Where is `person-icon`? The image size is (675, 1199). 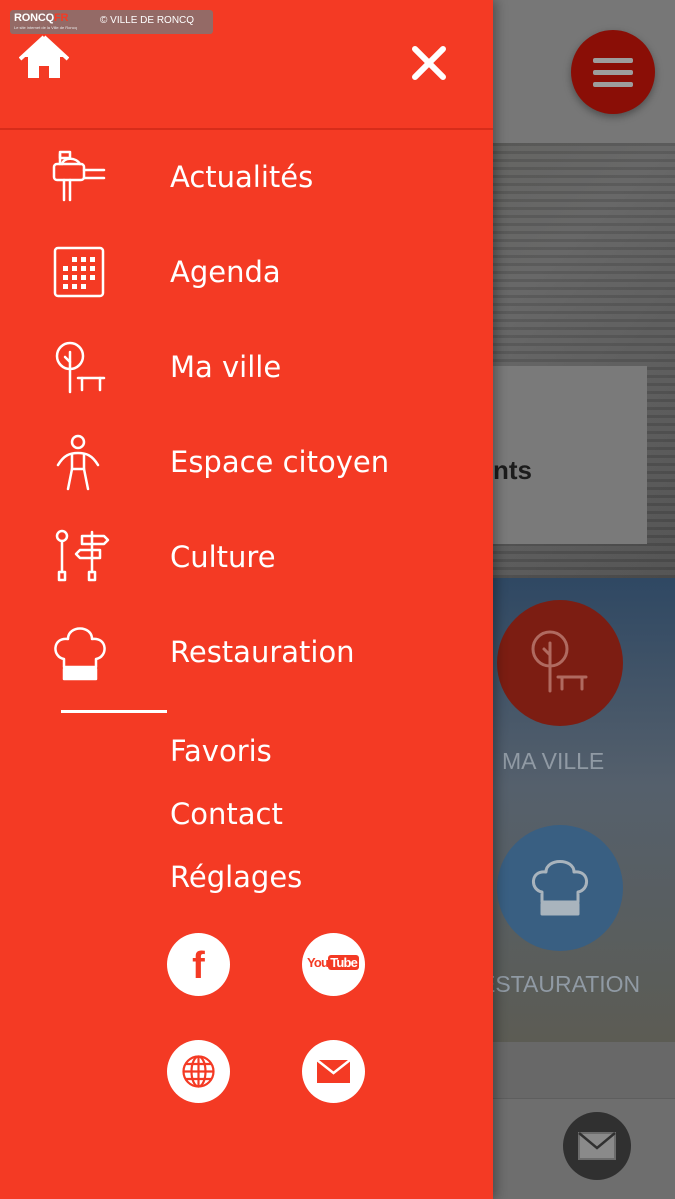
person-icon is located at coordinates (78, 462).